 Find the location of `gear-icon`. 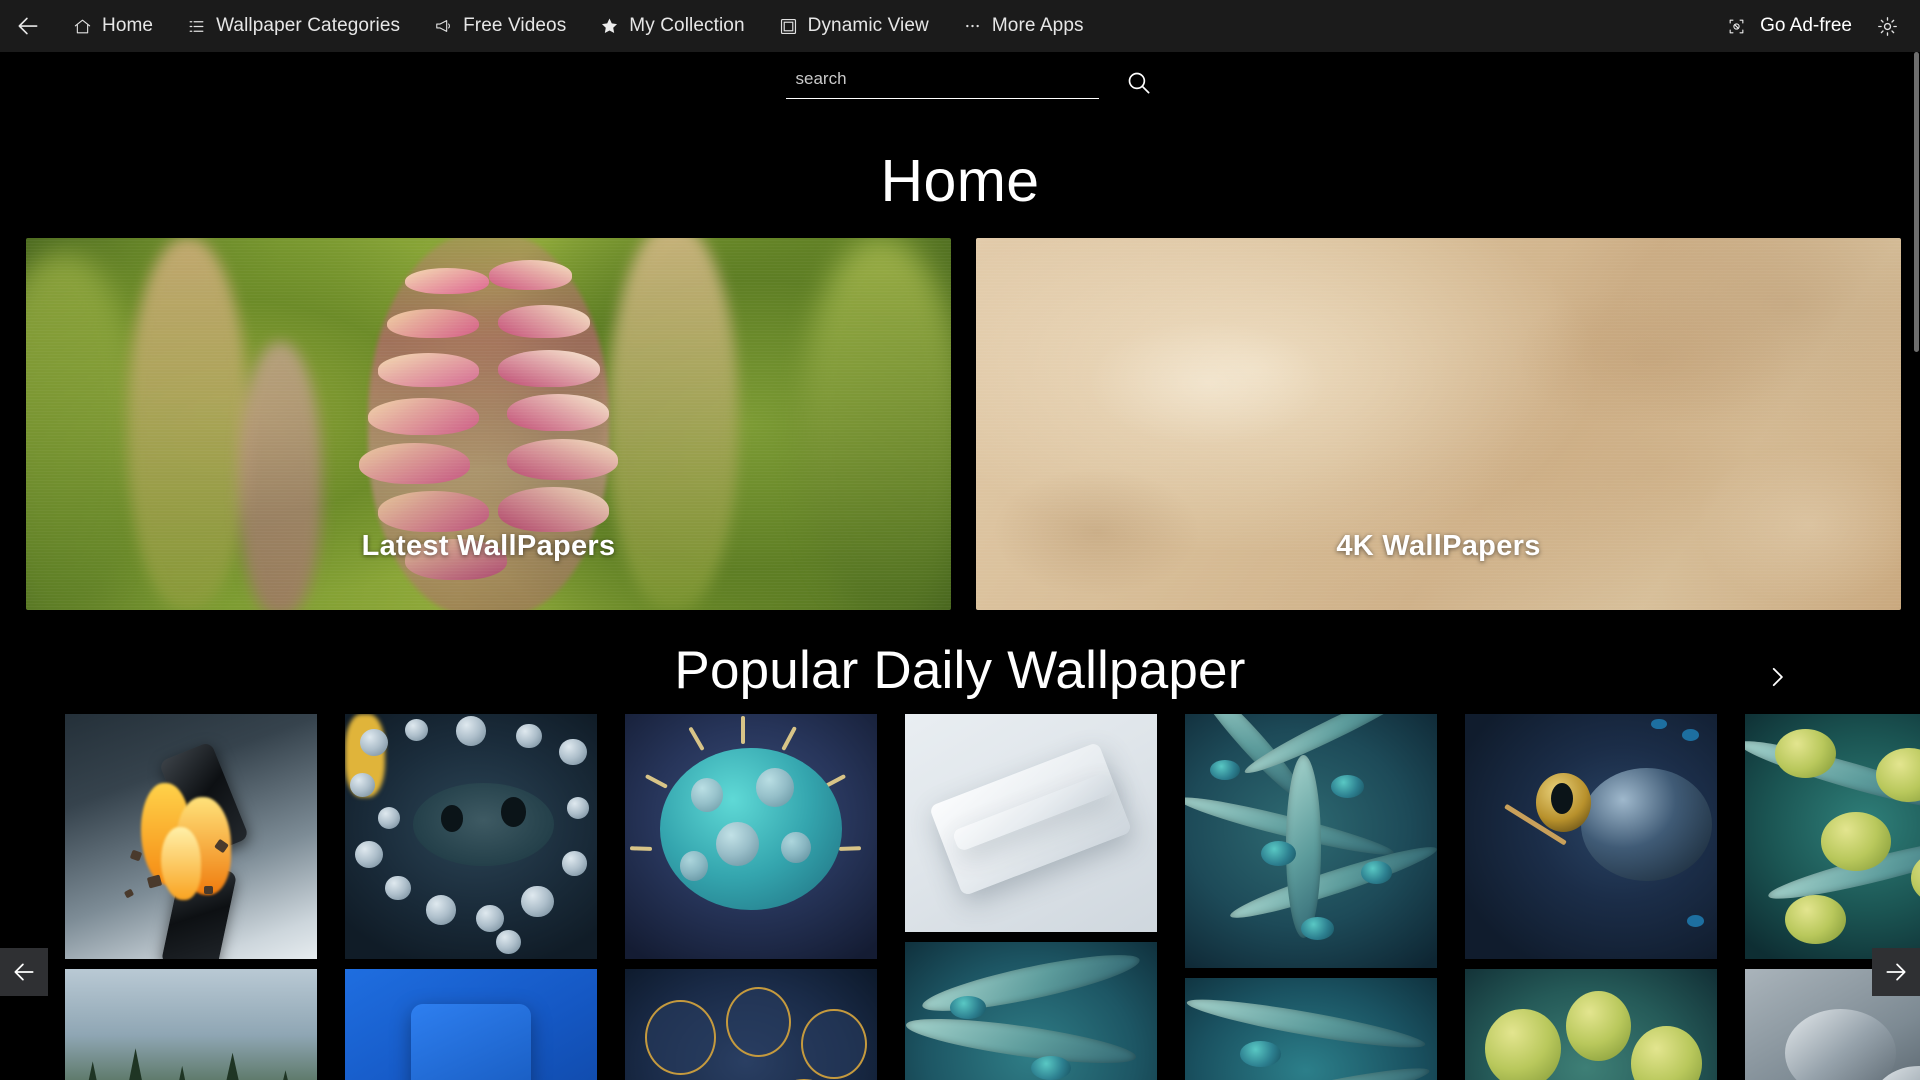

gear-icon is located at coordinates (1887, 26).